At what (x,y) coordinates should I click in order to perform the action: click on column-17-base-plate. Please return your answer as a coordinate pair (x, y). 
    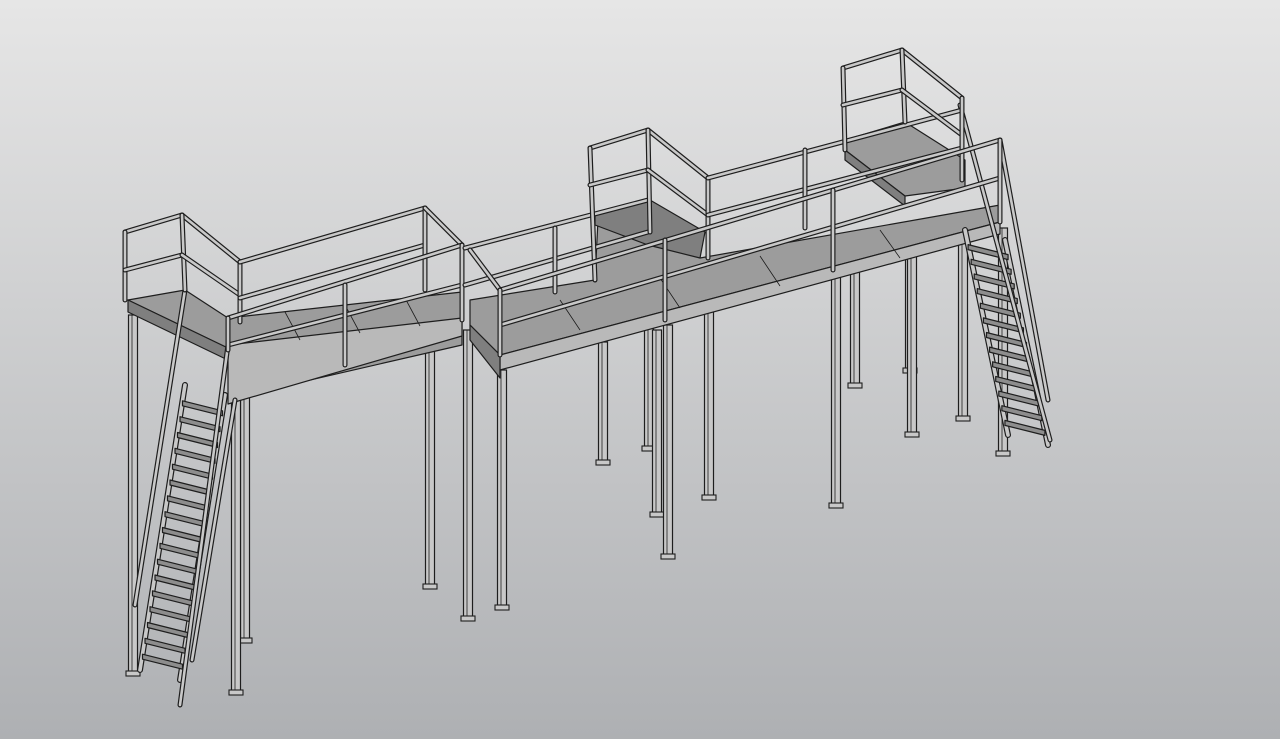
    Looking at the image, I should click on (236, 692).